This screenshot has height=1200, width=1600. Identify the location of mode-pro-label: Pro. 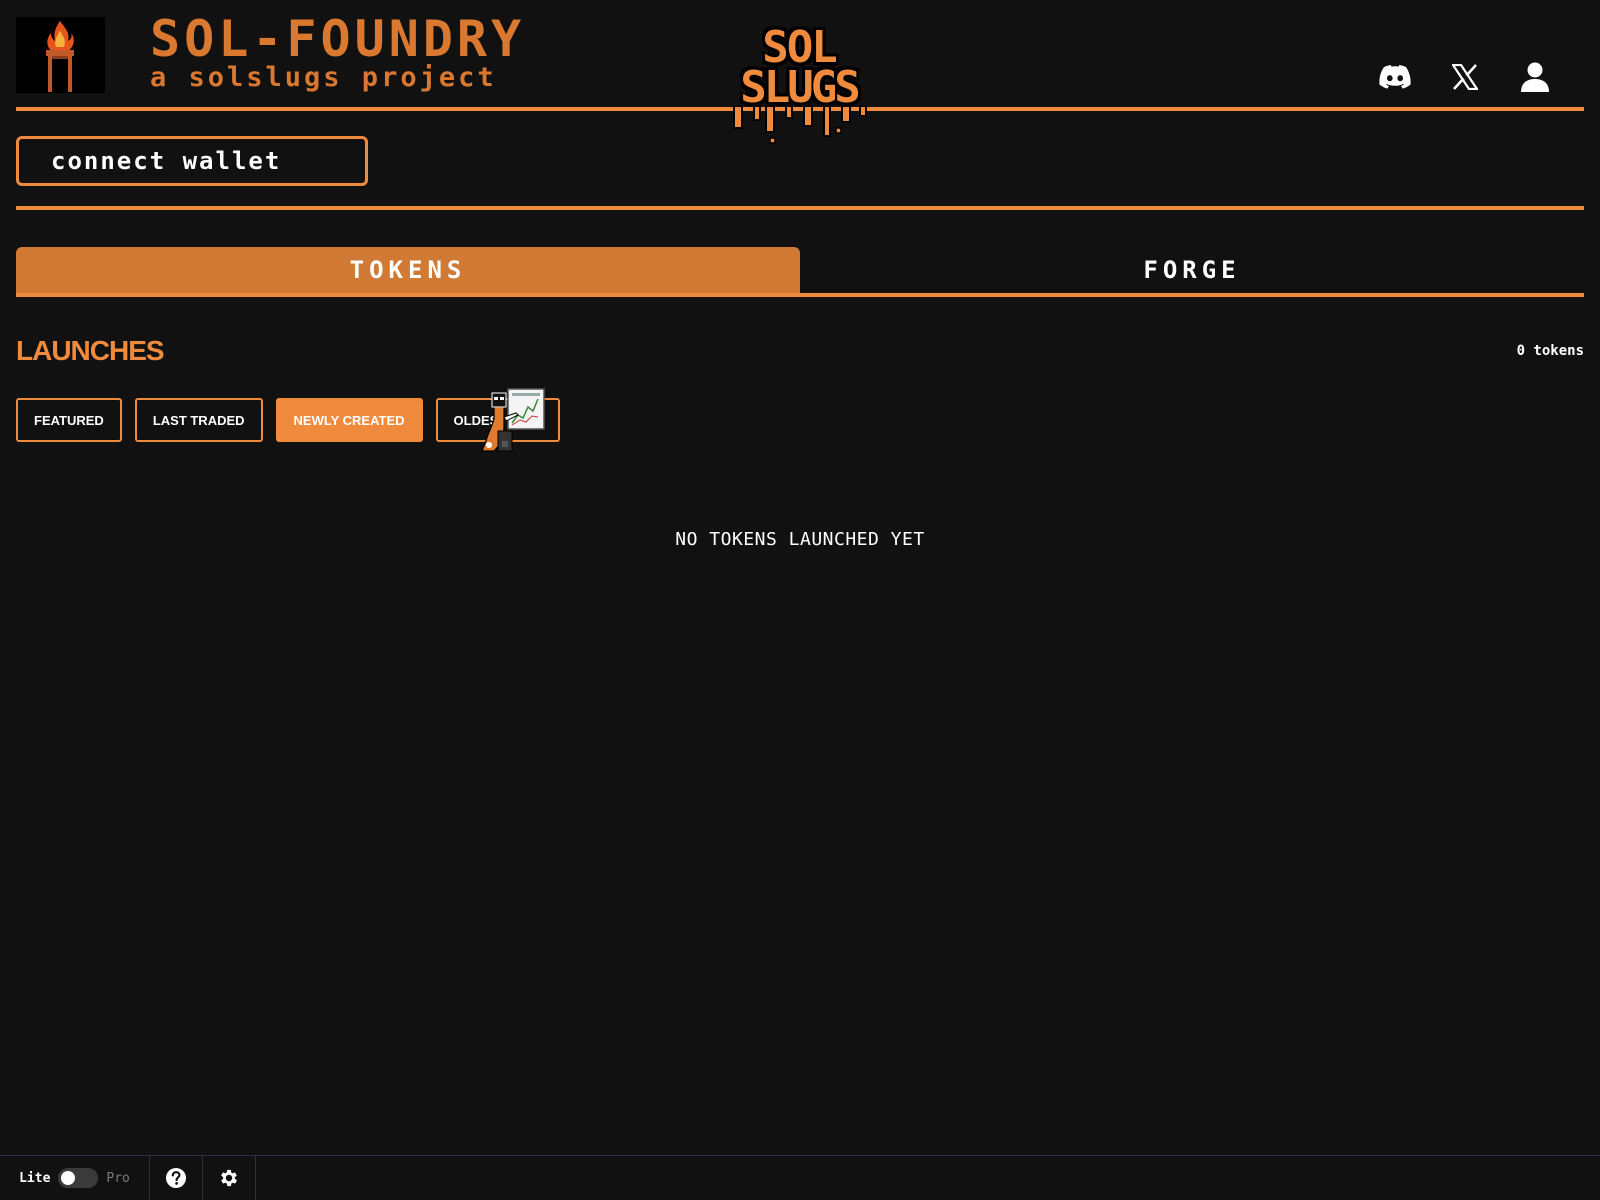
(118, 1178).